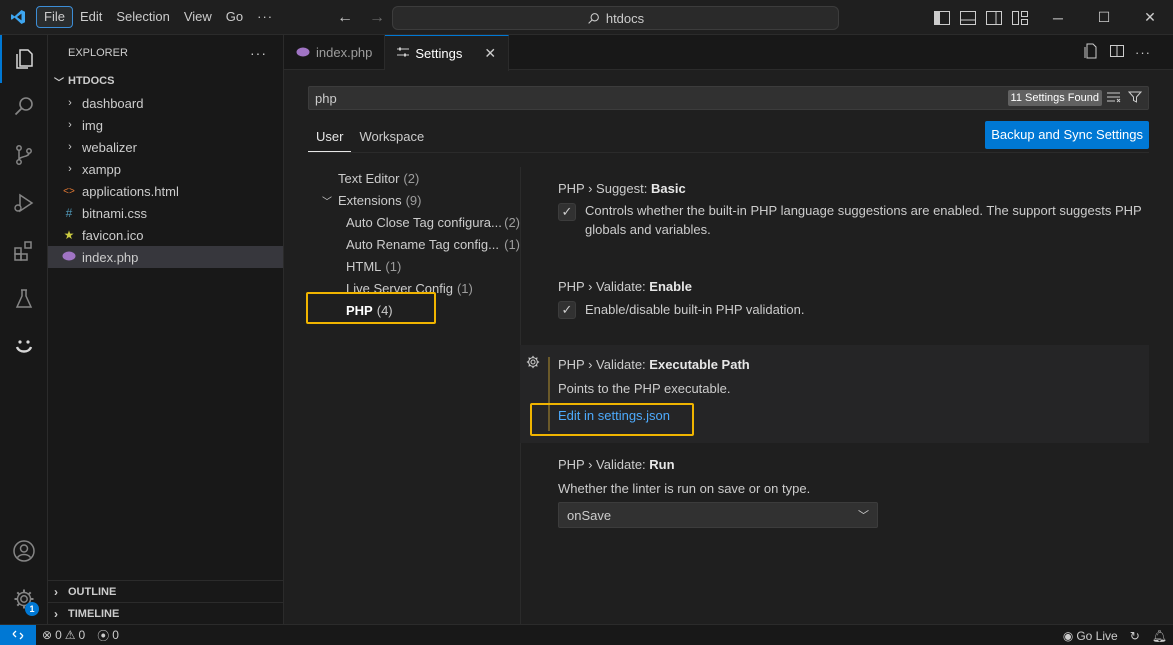  I want to click on customize-layout-icon, so click(1020, 18).